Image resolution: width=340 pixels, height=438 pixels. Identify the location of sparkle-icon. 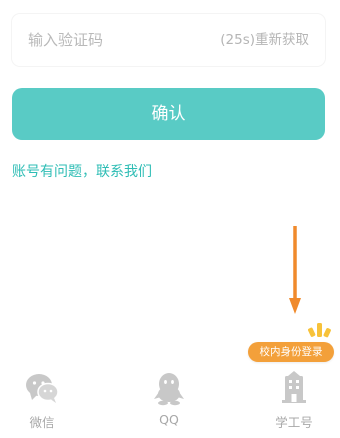
(319, 330).